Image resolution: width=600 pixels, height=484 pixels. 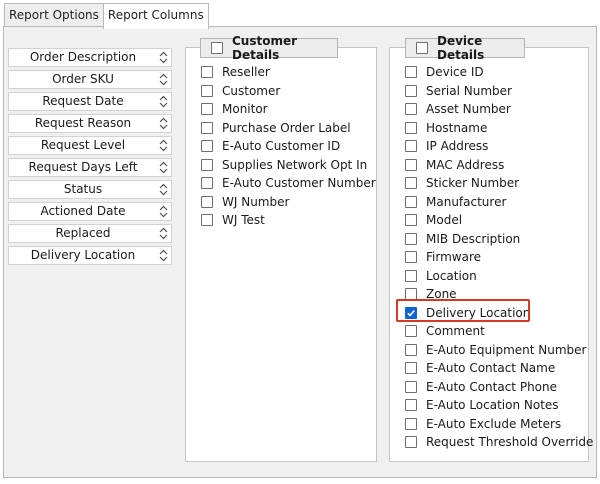 What do you see at coordinates (499, 128) in the screenshot?
I see `device-details-item-hostname: Hostname` at bounding box center [499, 128].